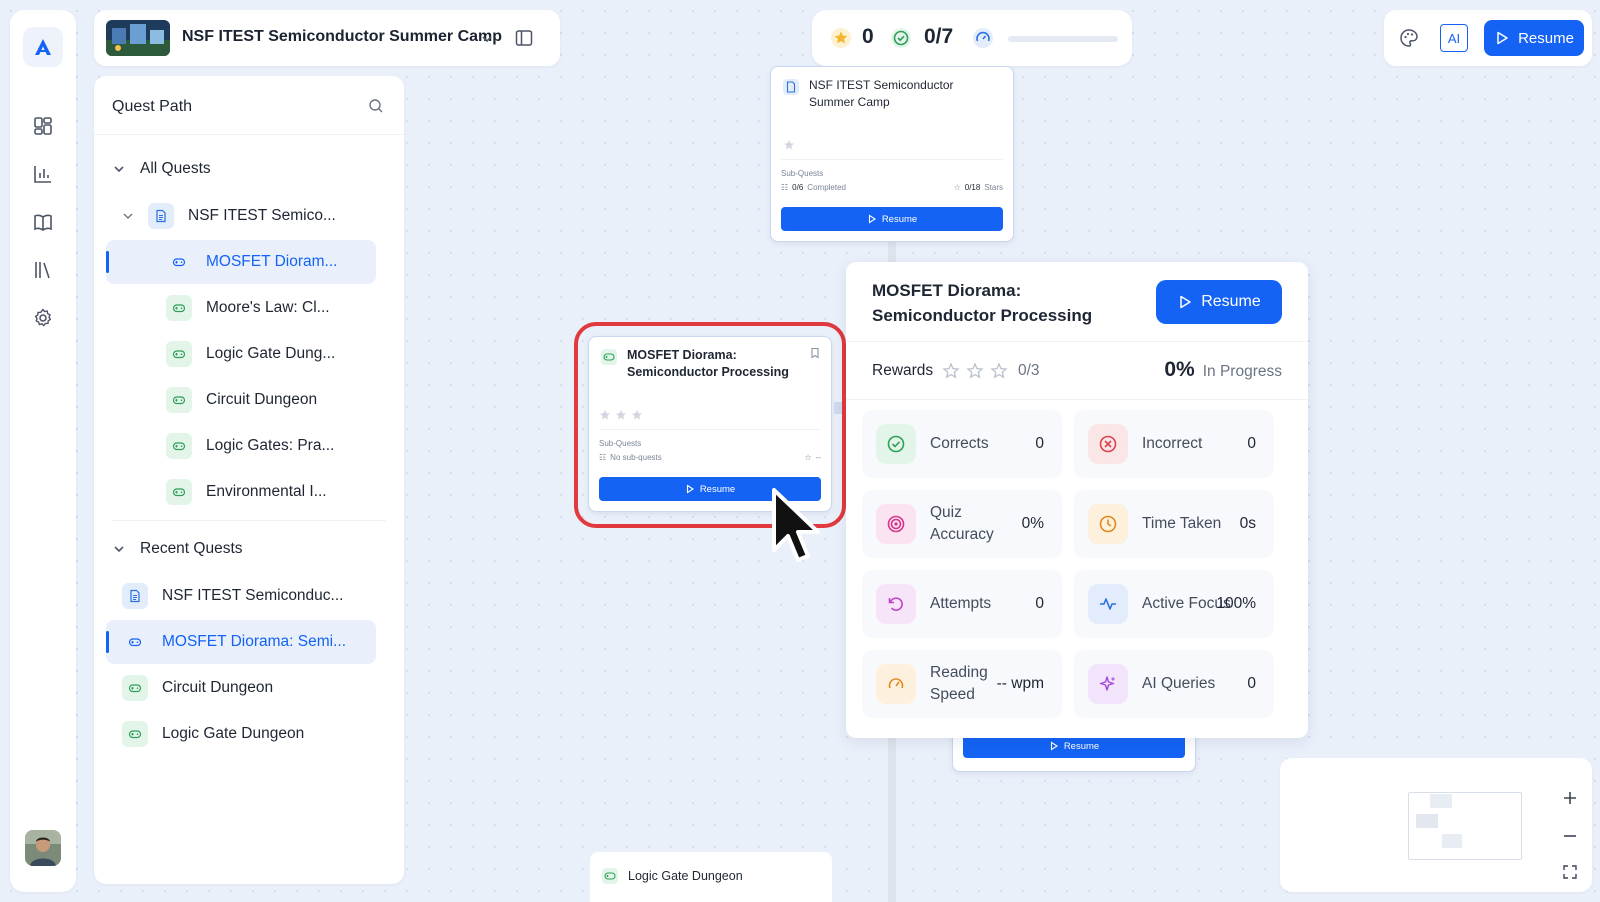  I want to click on bottom-quest-node: Logic Gate Dungeon, so click(711, 877).